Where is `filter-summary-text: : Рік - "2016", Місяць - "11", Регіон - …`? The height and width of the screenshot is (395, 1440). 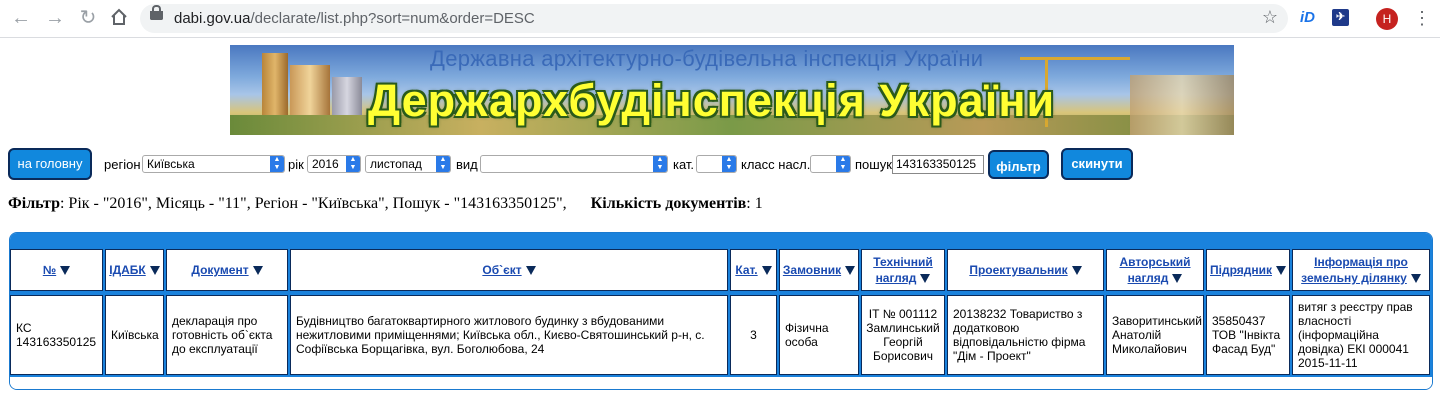
filter-summary-text: : Рік - "2016", Місяць - "11", Регіон - … is located at coordinates (313, 203).